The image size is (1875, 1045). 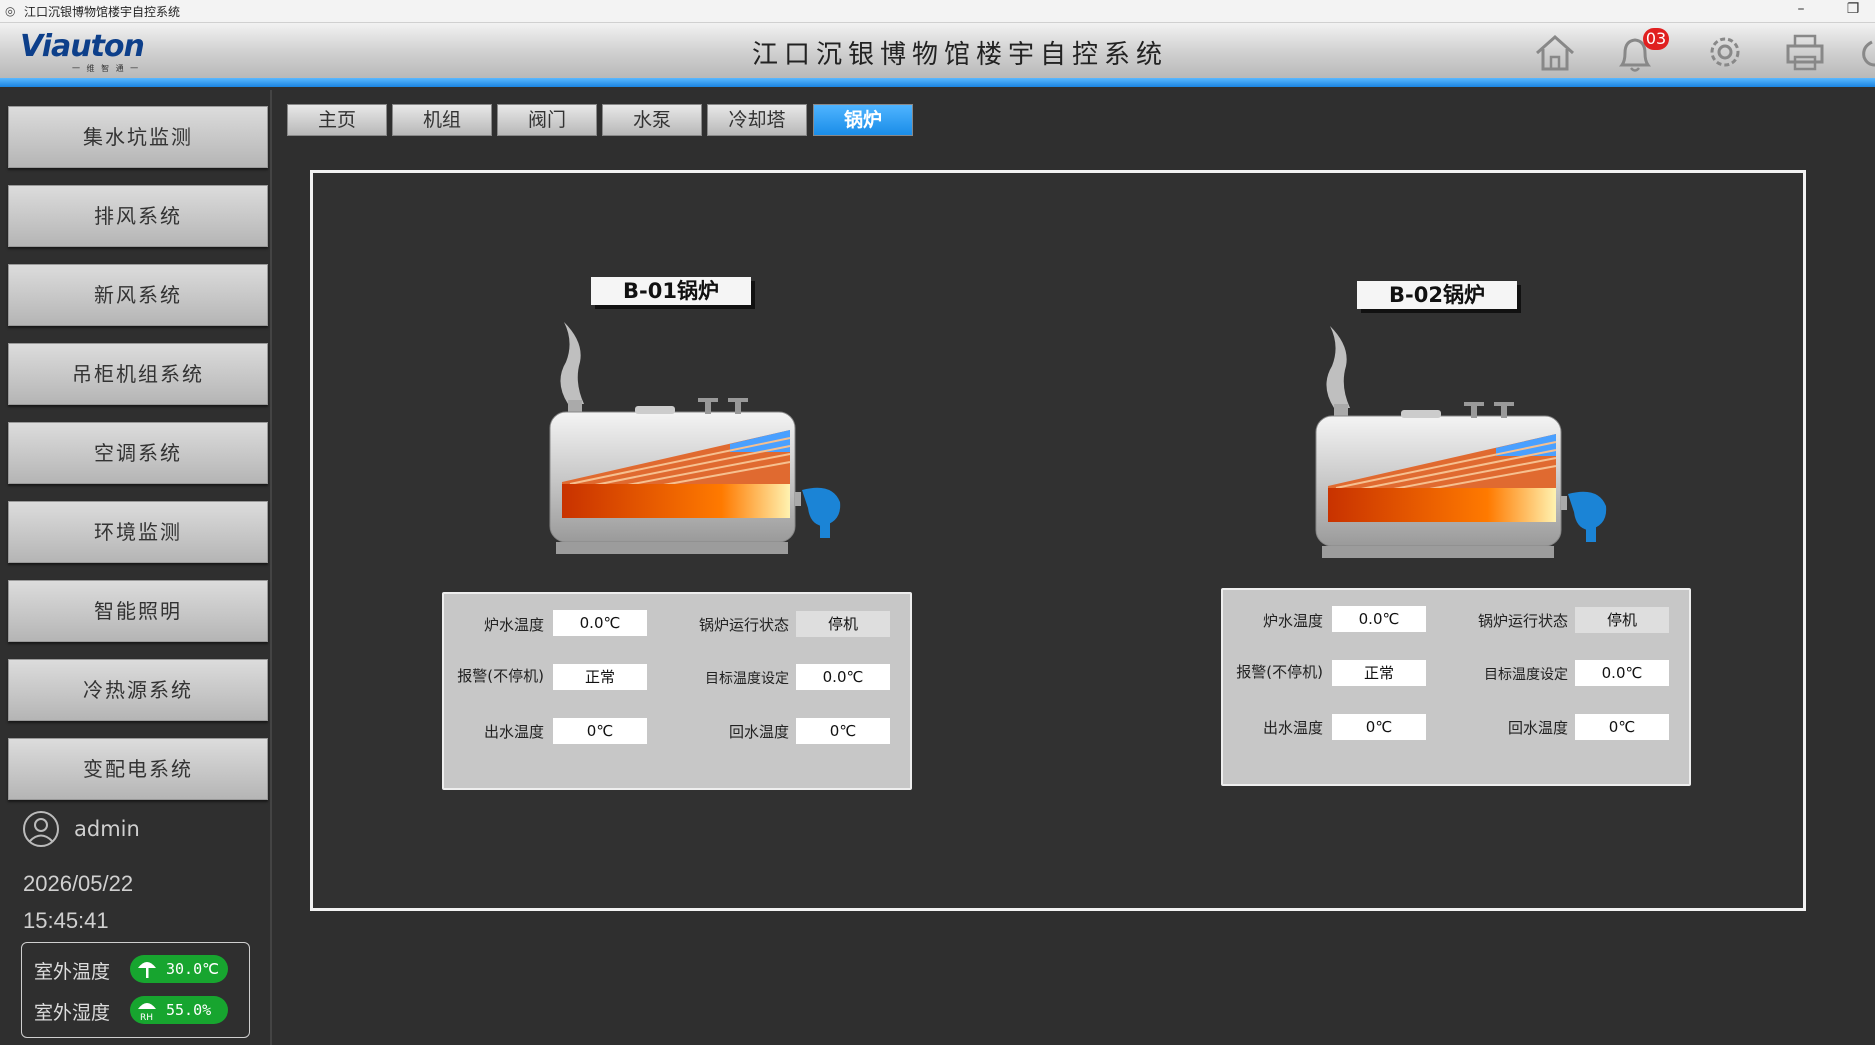 What do you see at coordinates (747, 679) in the screenshot?
I see `b01-target-temp-label: 目标温度设定` at bounding box center [747, 679].